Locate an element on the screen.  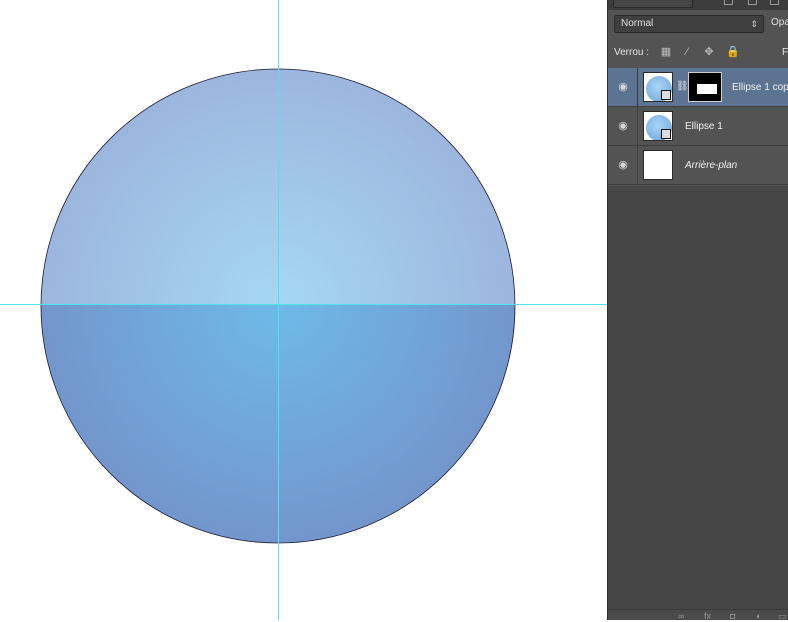
lock-icon: 🔒 is located at coordinates (733, 52).